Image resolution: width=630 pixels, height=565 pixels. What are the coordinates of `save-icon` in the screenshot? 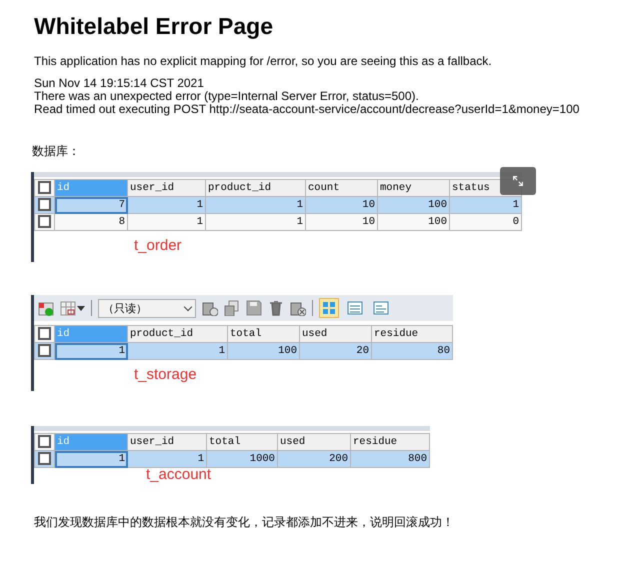 It's located at (254, 308).